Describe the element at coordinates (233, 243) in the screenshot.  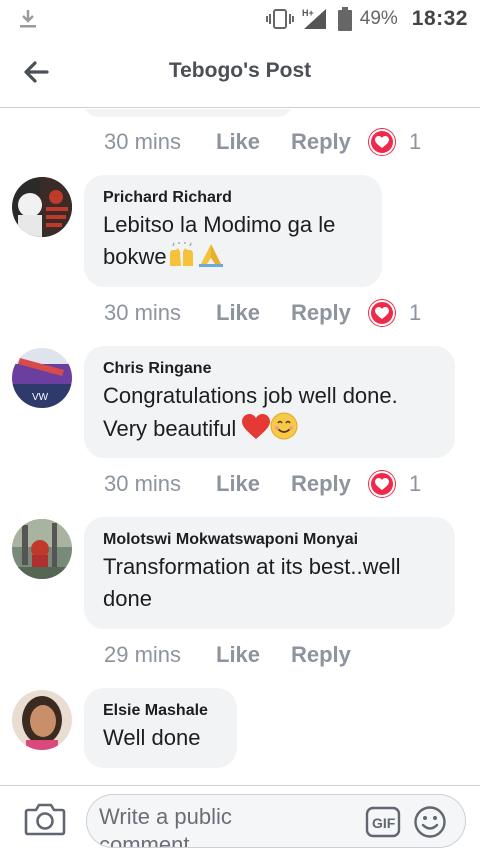
I see `comment-text: Lebitso la Modimo ga le bokwe` at that location.